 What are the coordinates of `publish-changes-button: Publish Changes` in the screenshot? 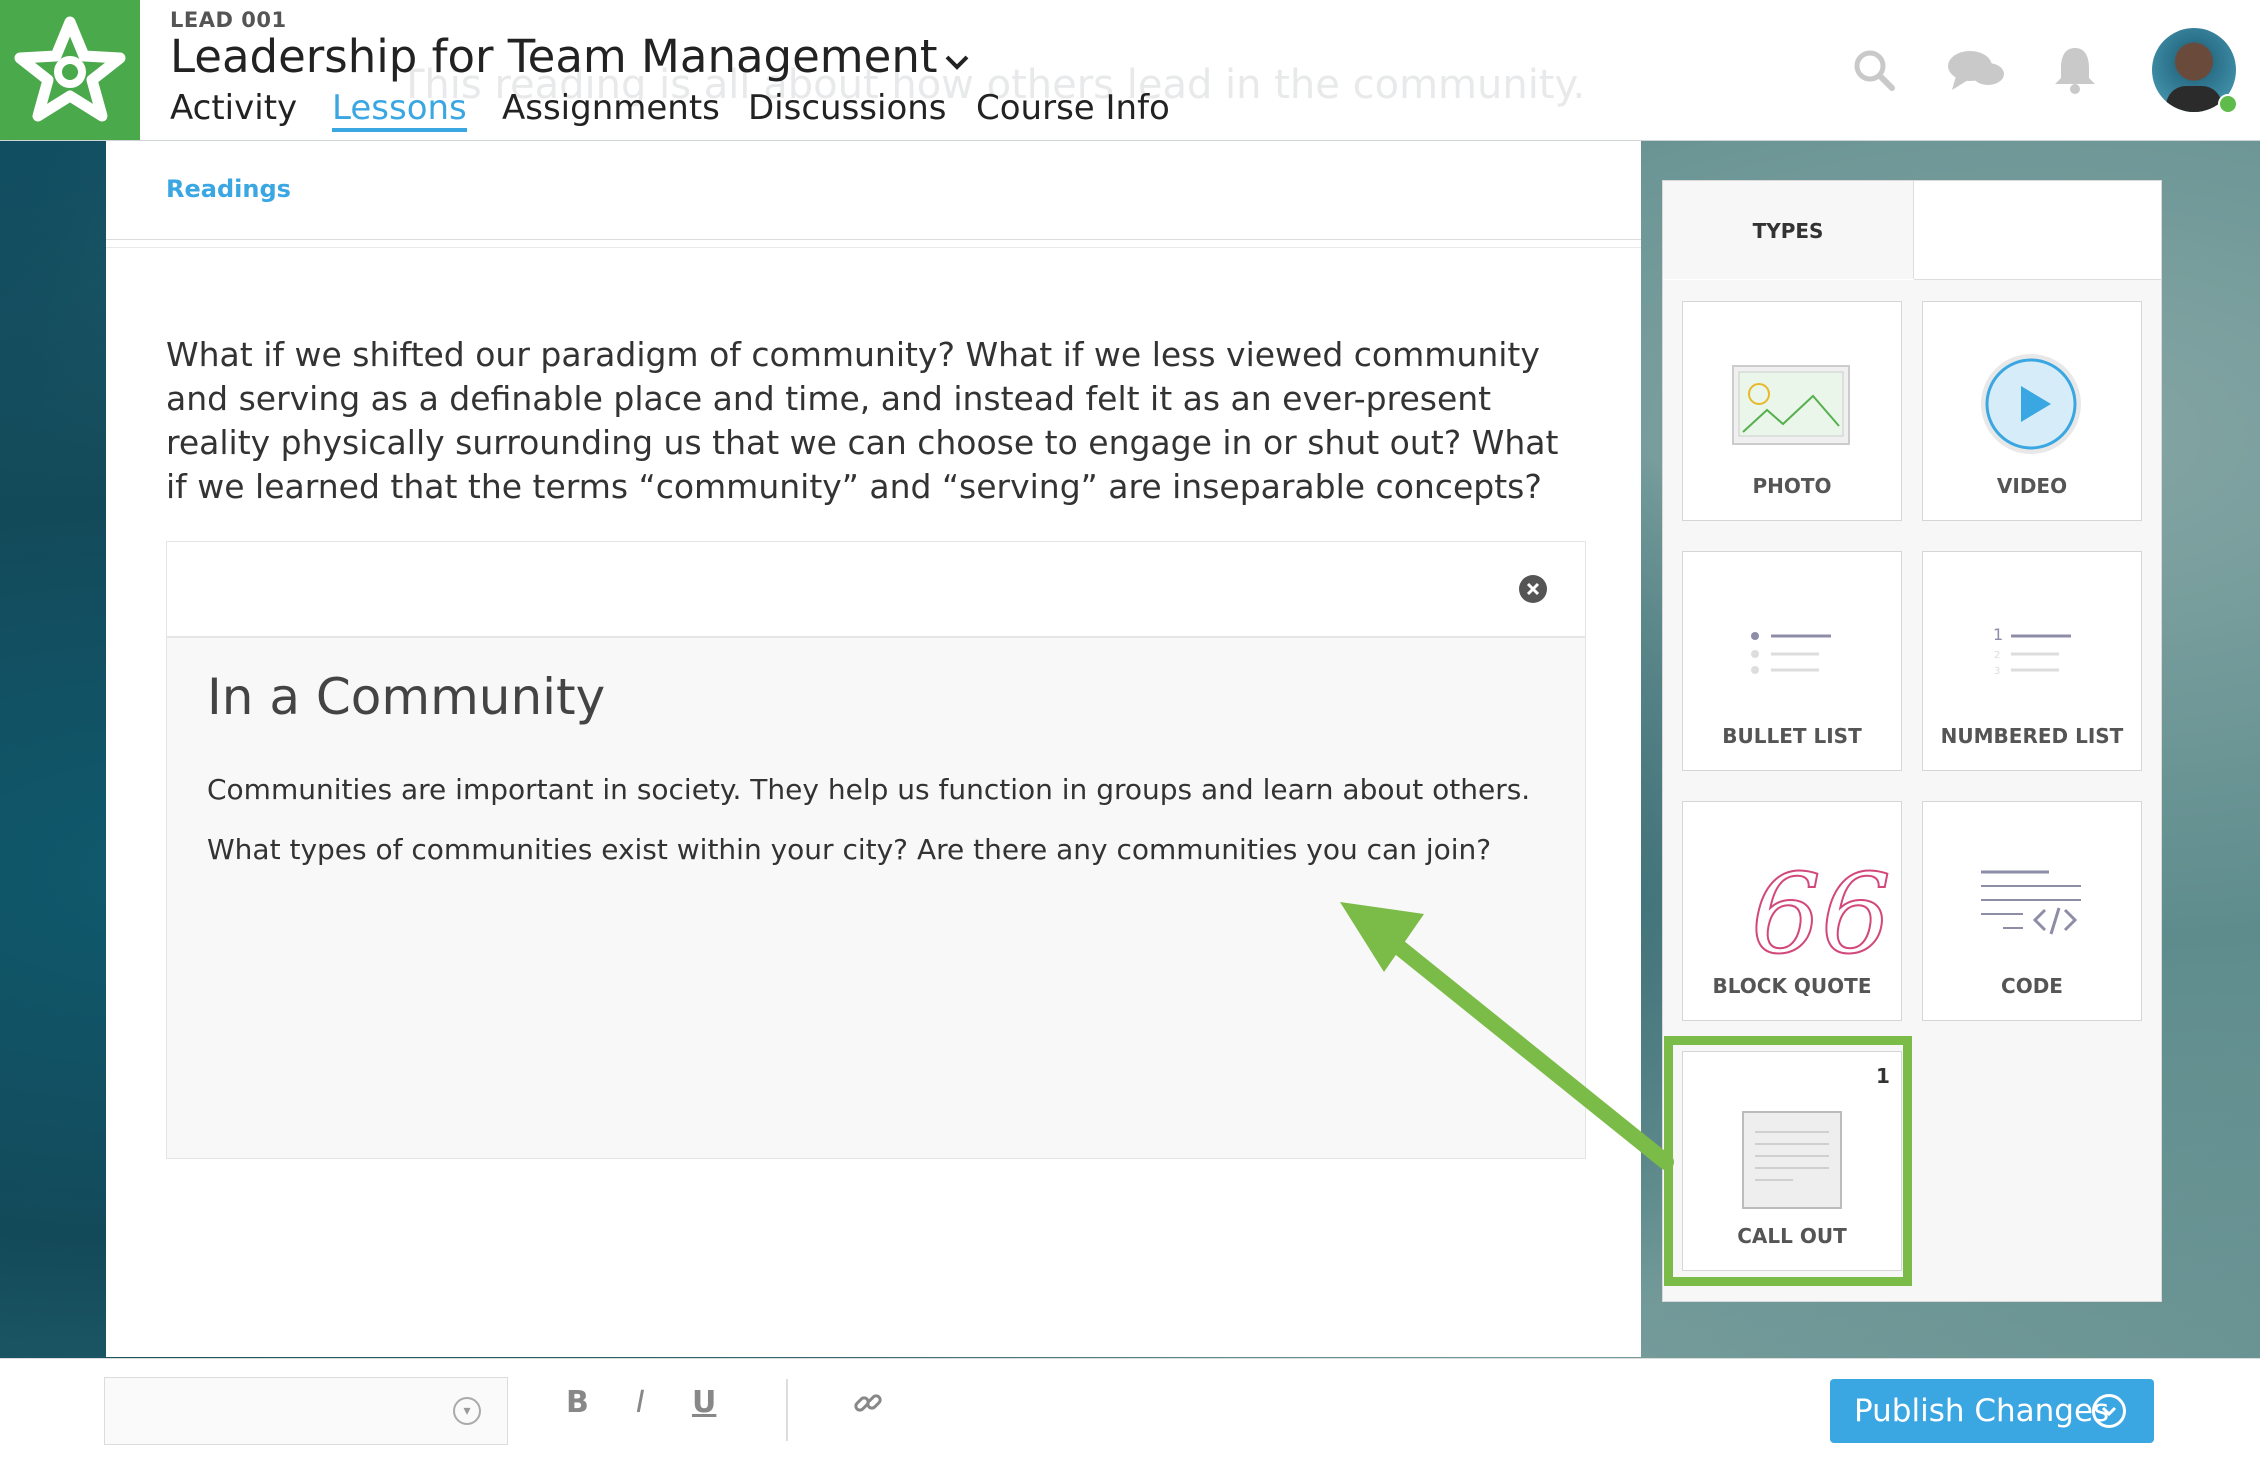 It's located at (1992, 1411).